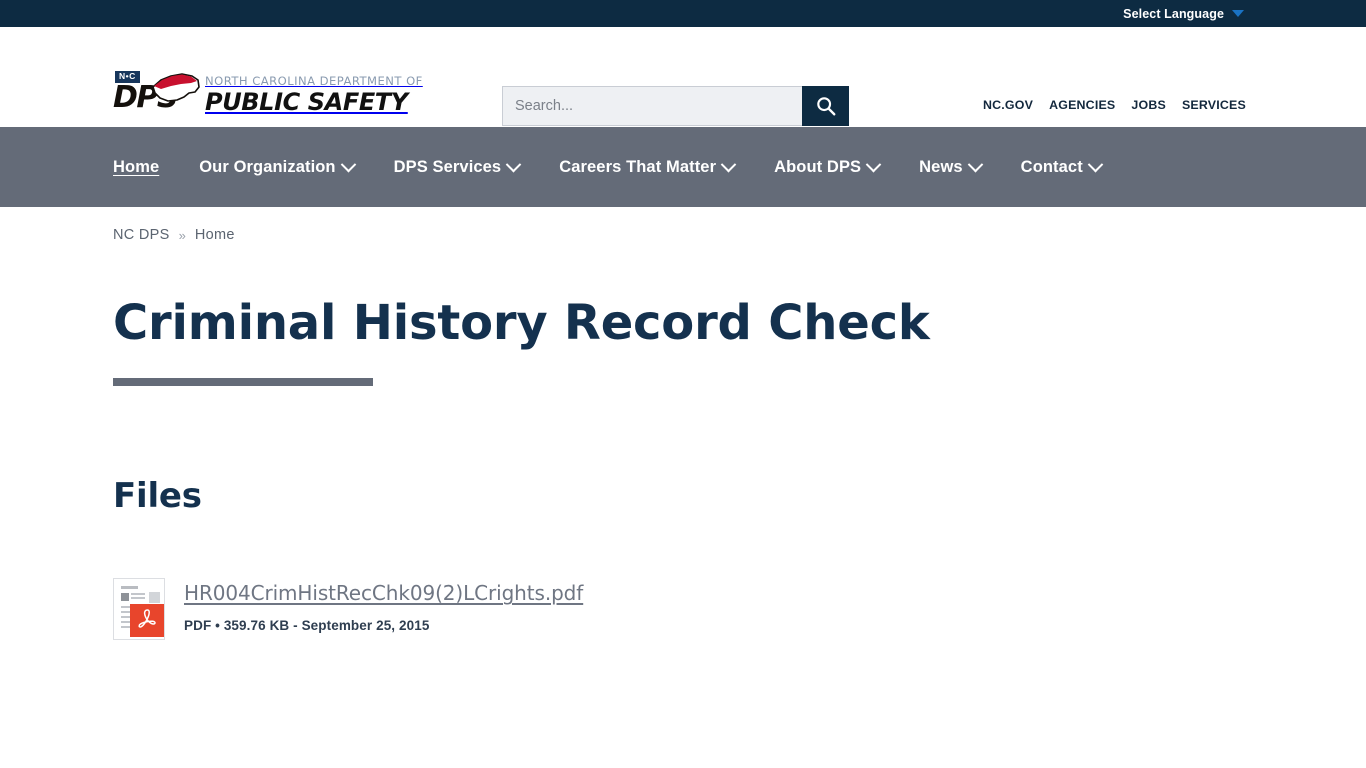 This screenshot has height=768, width=1366. Describe the element at coordinates (267, 166) in the screenshot. I see `nav-item-label: Our Organization` at that location.